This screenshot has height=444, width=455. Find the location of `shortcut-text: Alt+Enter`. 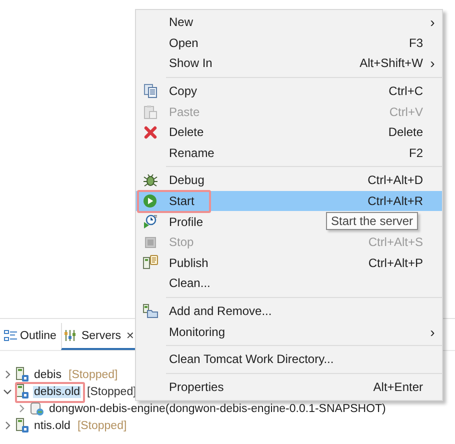

shortcut-text: Alt+Enter is located at coordinates (398, 387).